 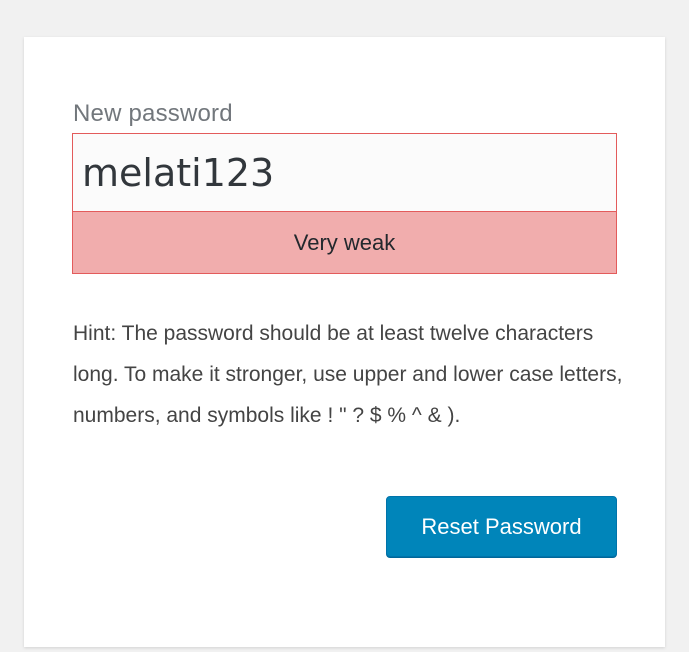 What do you see at coordinates (344, 172) in the screenshot?
I see `new-password-input` at bounding box center [344, 172].